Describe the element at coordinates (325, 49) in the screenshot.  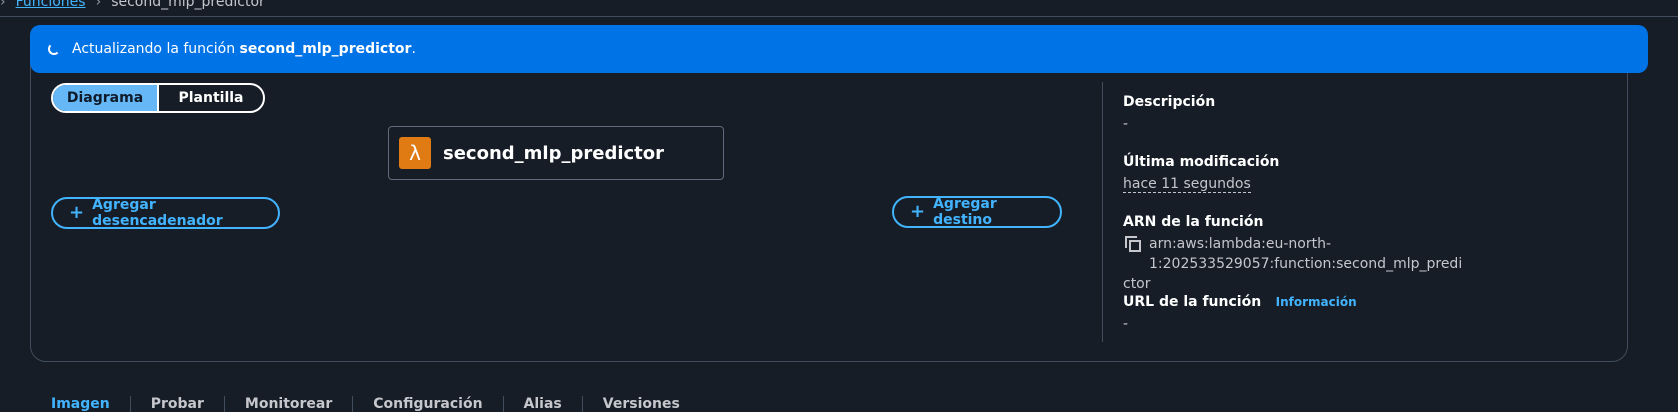
I see `notification-function-name: second_mlp_predictor` at that location.